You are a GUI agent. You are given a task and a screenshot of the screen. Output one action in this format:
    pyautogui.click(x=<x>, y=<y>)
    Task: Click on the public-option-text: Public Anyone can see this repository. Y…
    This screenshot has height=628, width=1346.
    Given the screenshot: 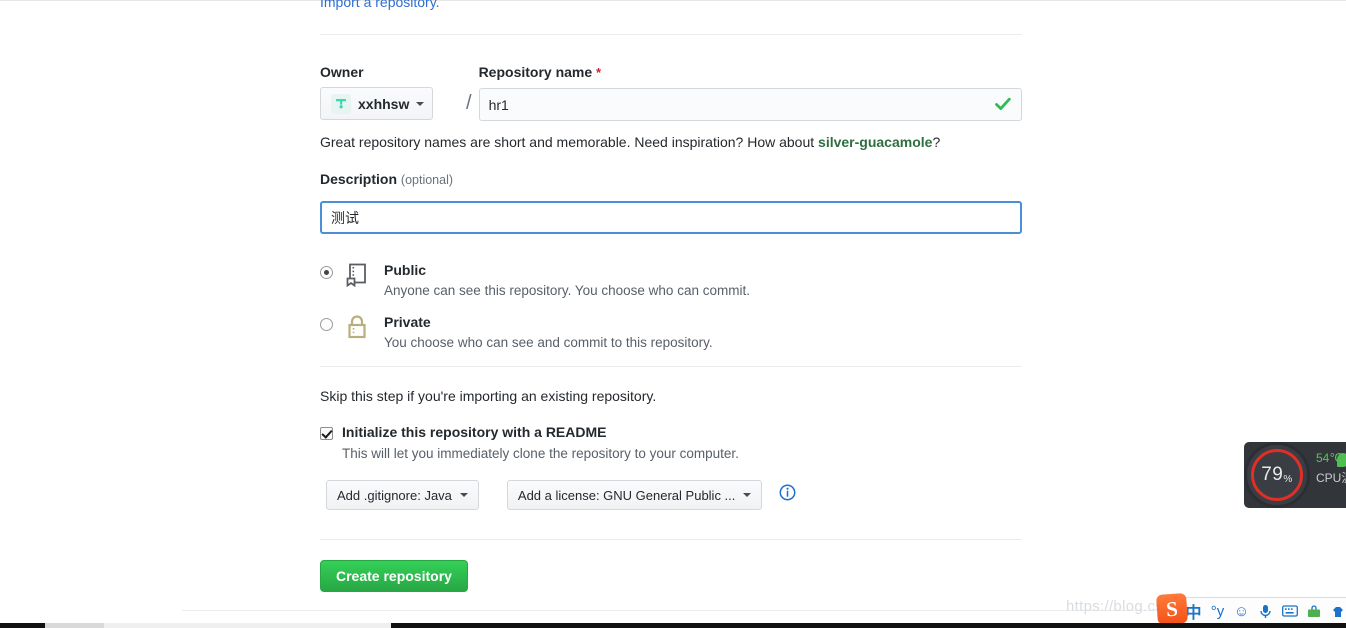 What is the action you would take?
    pyautogui.click(x=703, y=281)
    